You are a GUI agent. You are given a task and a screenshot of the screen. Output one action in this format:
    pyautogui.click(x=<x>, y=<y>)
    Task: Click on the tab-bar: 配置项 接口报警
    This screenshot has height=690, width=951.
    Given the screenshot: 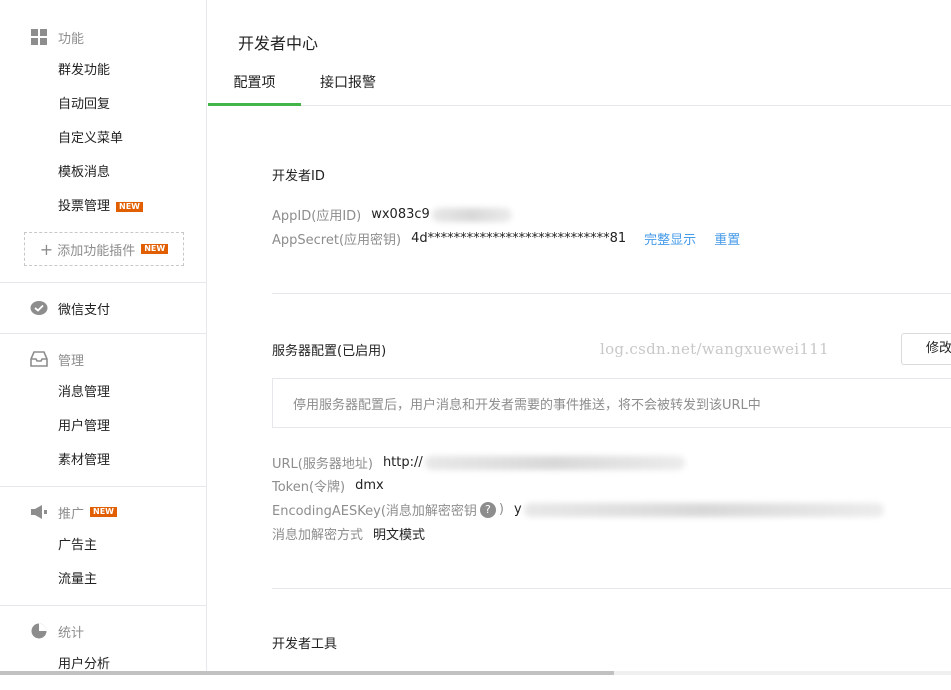 What is the action you would take?
    pyautogui.click(x=579, y=87)
    